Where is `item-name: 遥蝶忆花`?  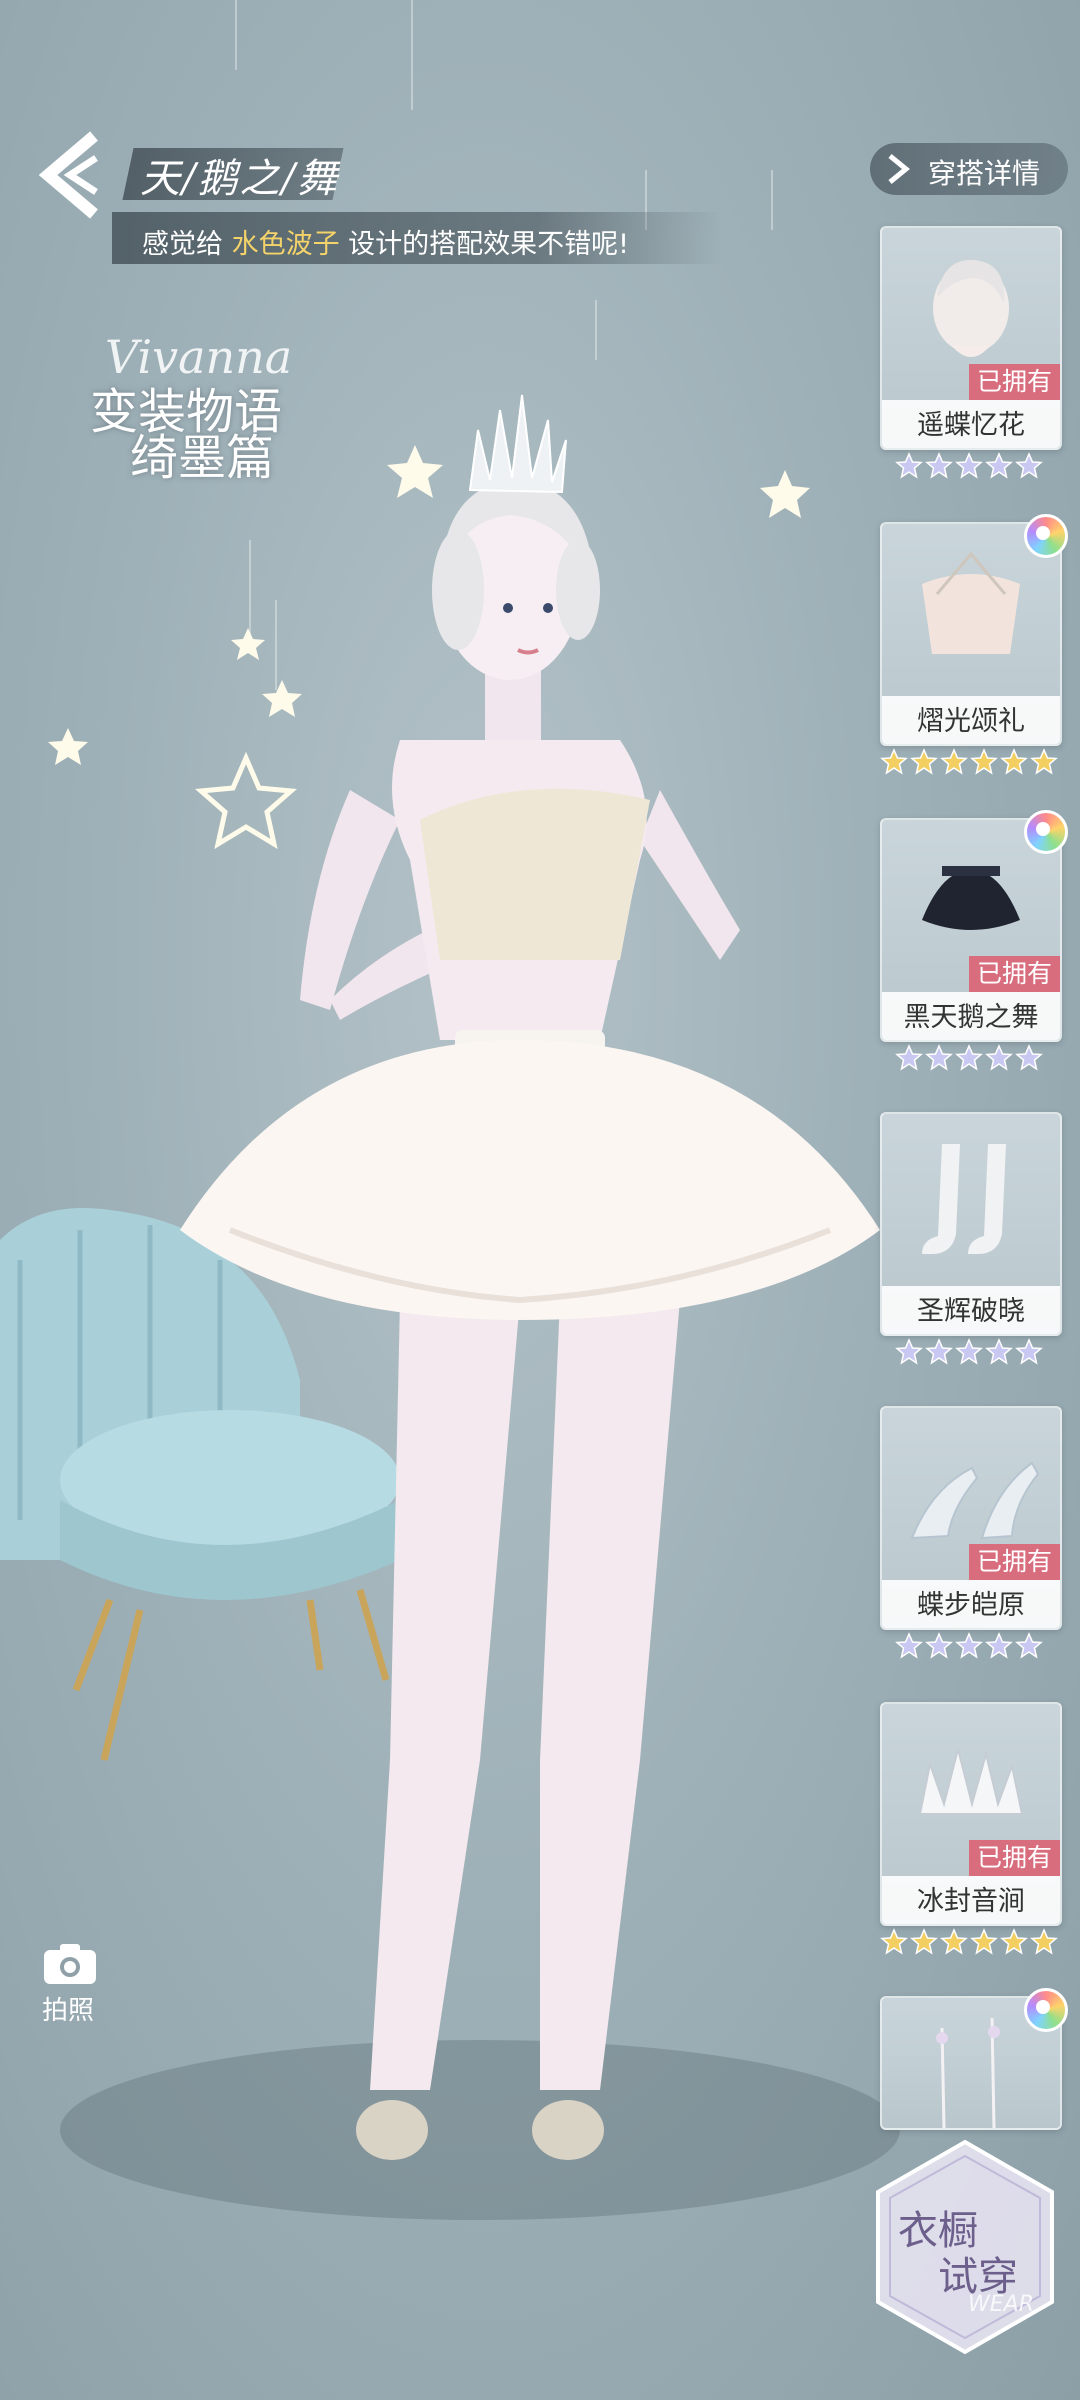
item-name: 遥蝶忆花 is located at coordinates (971, 425).